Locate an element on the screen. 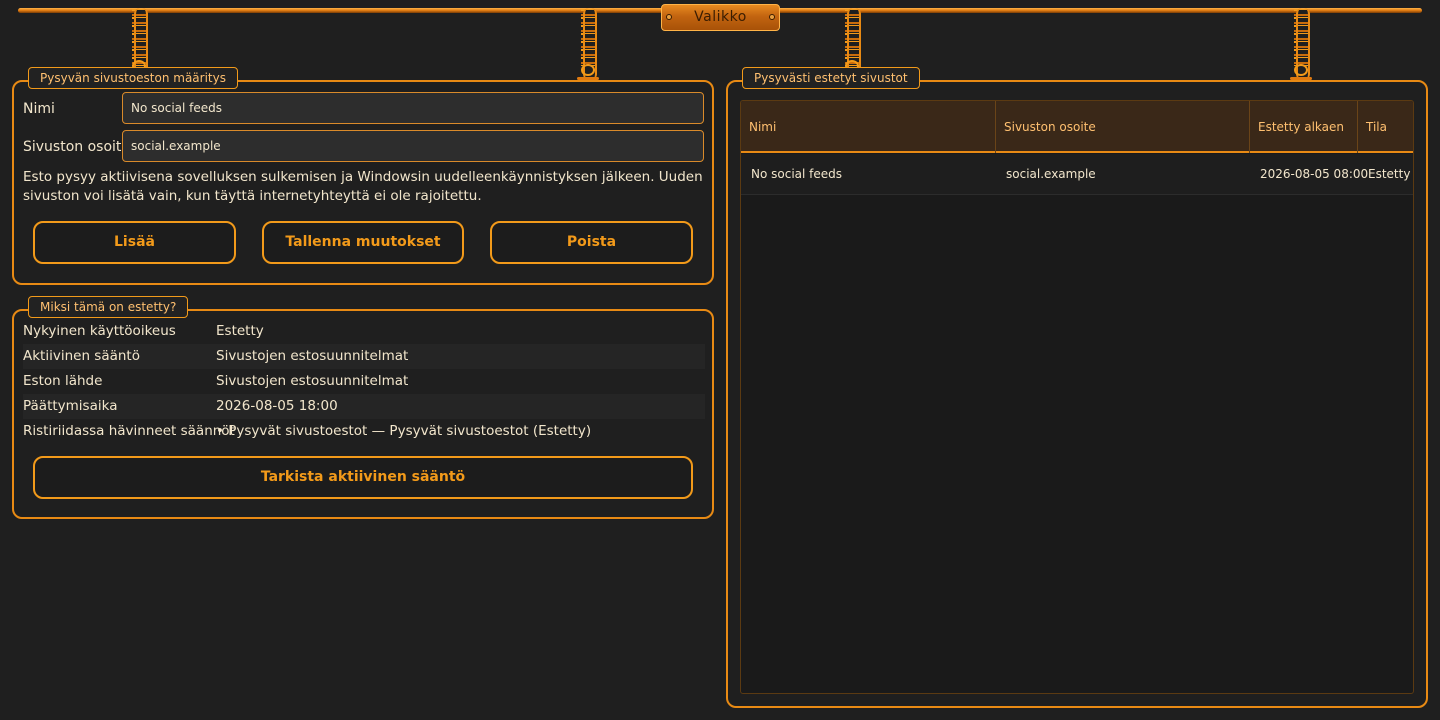 The height and width of the screenshot is (720, 1440). info-row: Eston lähde Sivustojen estosuunnitelmat is located at coordinates (364, 381).